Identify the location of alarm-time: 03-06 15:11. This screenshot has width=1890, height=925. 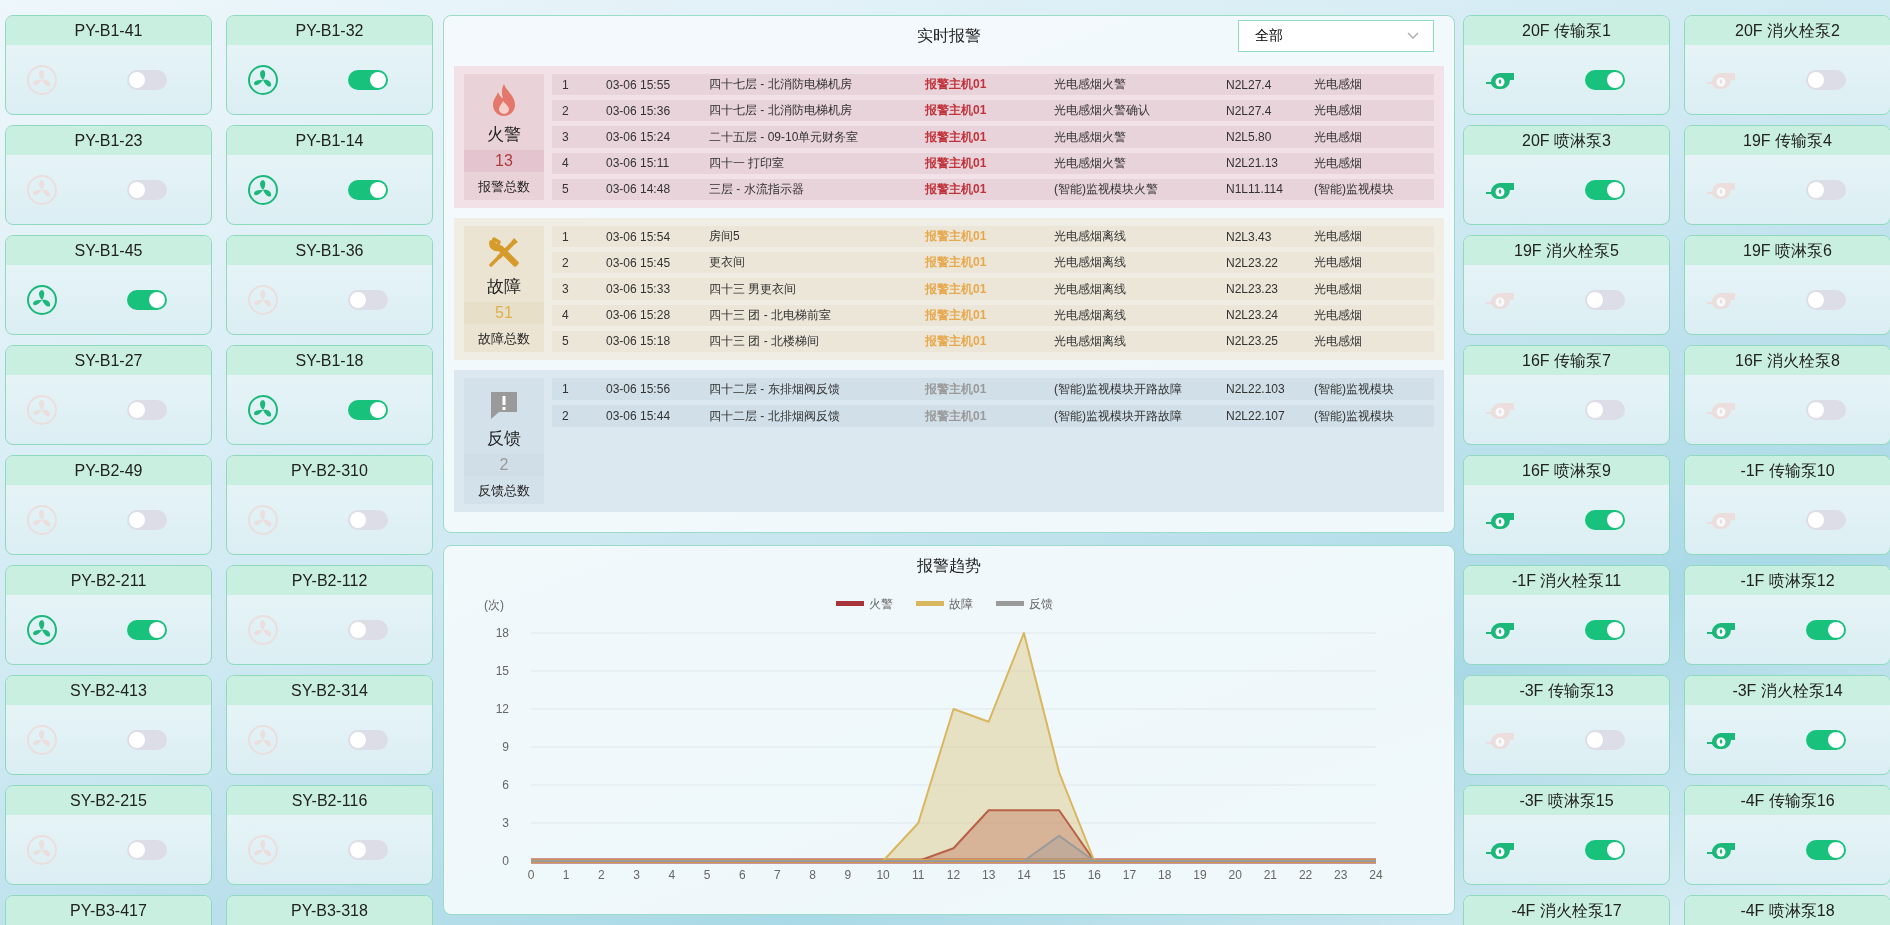
(638, 163).